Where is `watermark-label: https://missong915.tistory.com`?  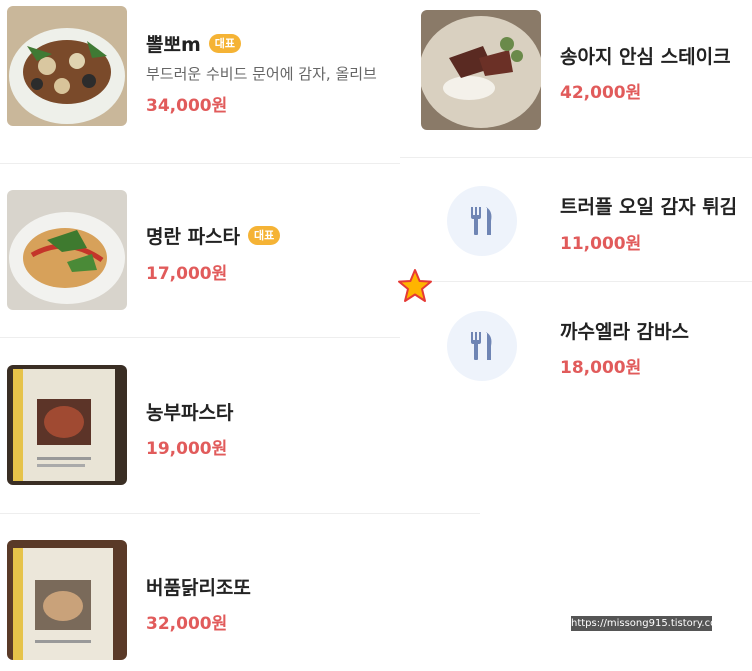 watermark-label: https://missong915.tistory.com is located at coordinates (648, 623).